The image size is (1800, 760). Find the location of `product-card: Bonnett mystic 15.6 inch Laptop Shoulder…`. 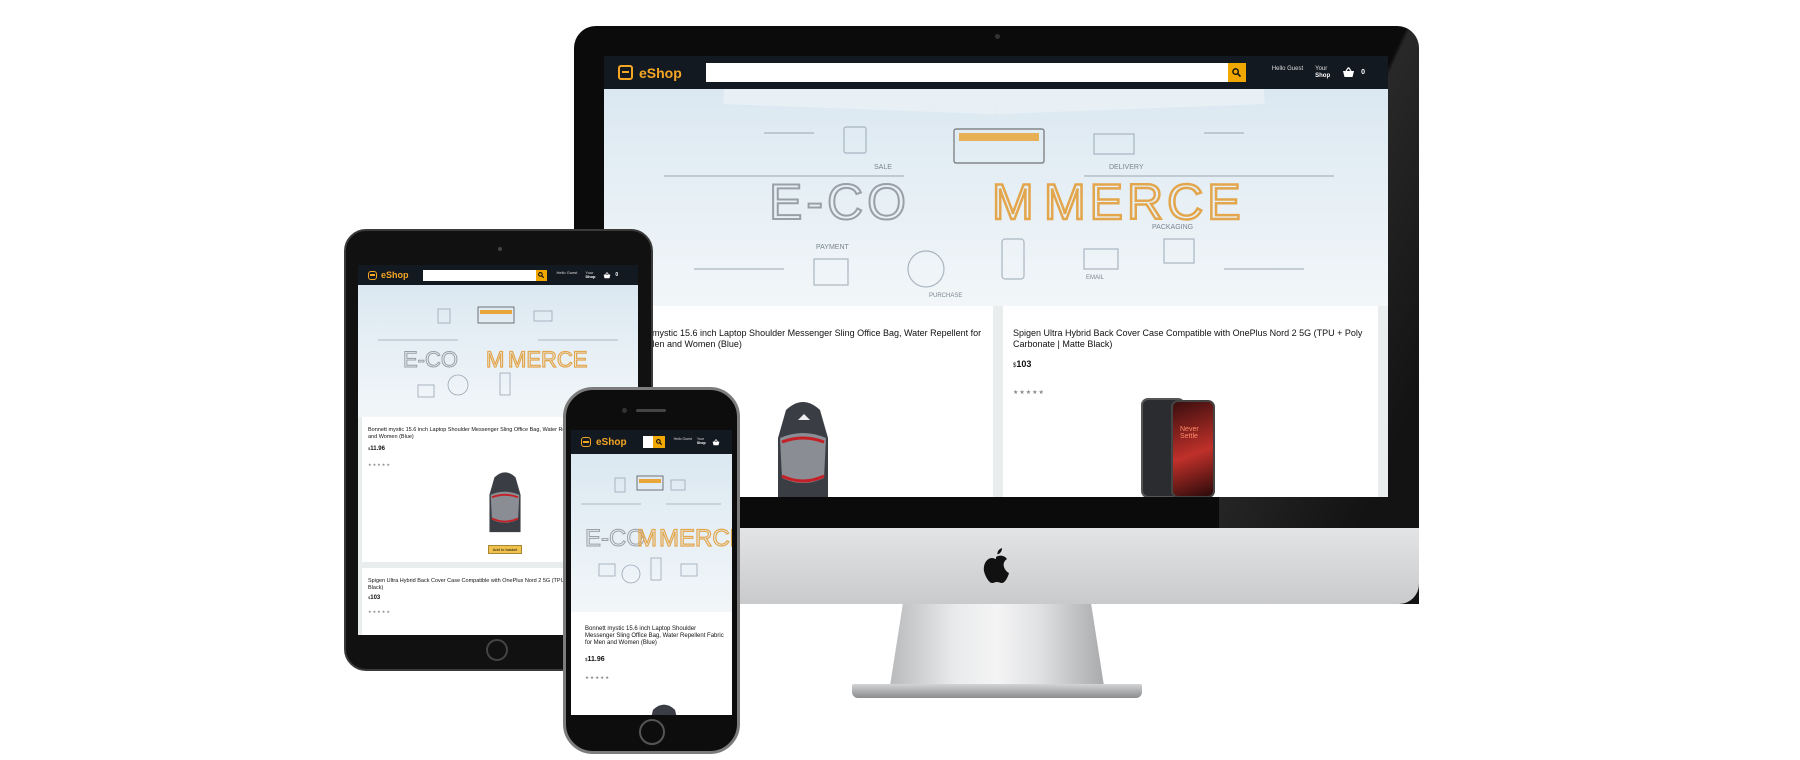

product-card: Bonnett mystic 15.6 inch Laptop Shoulder… is located at coordinates (651, 663).